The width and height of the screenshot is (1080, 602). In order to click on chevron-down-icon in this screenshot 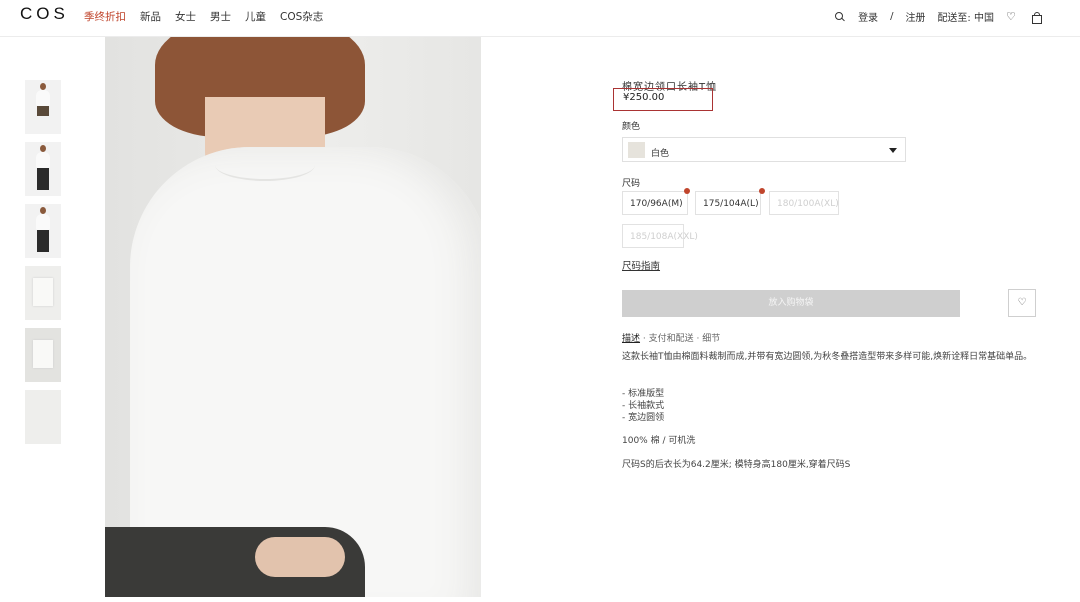, I will do `click(893, 150)`.